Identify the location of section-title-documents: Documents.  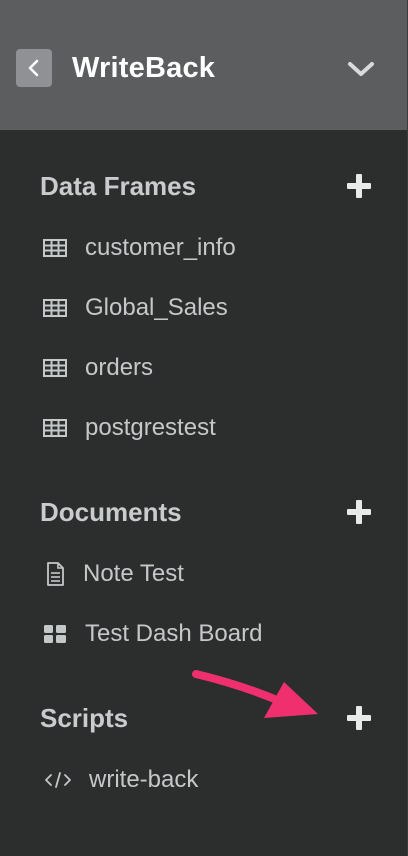
(111, 512).